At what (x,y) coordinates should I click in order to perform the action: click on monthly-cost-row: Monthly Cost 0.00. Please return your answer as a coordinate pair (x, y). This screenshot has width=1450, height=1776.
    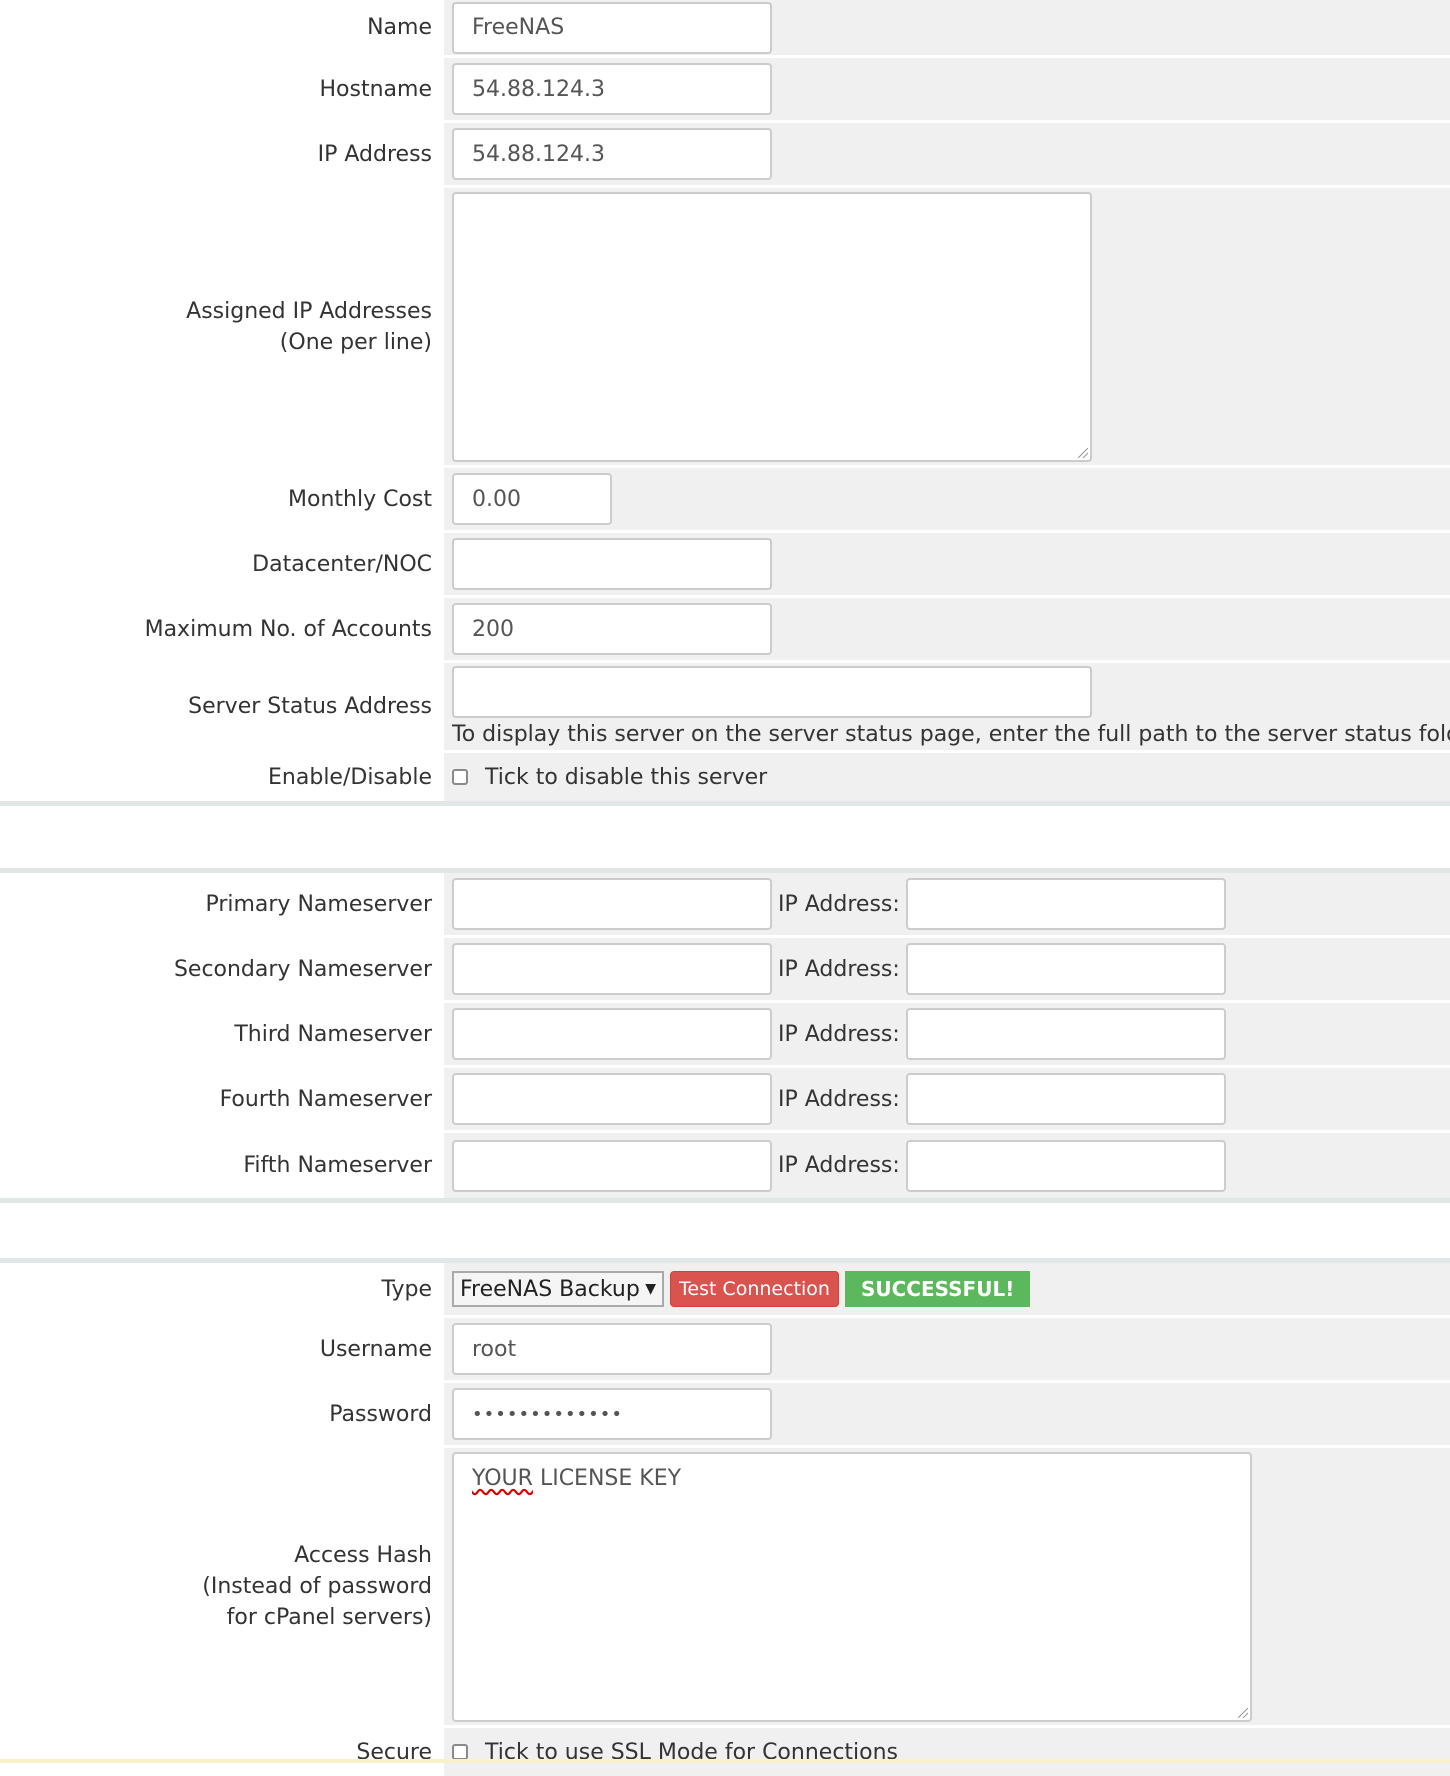
    Looking at the image, I should click on (725, 500).